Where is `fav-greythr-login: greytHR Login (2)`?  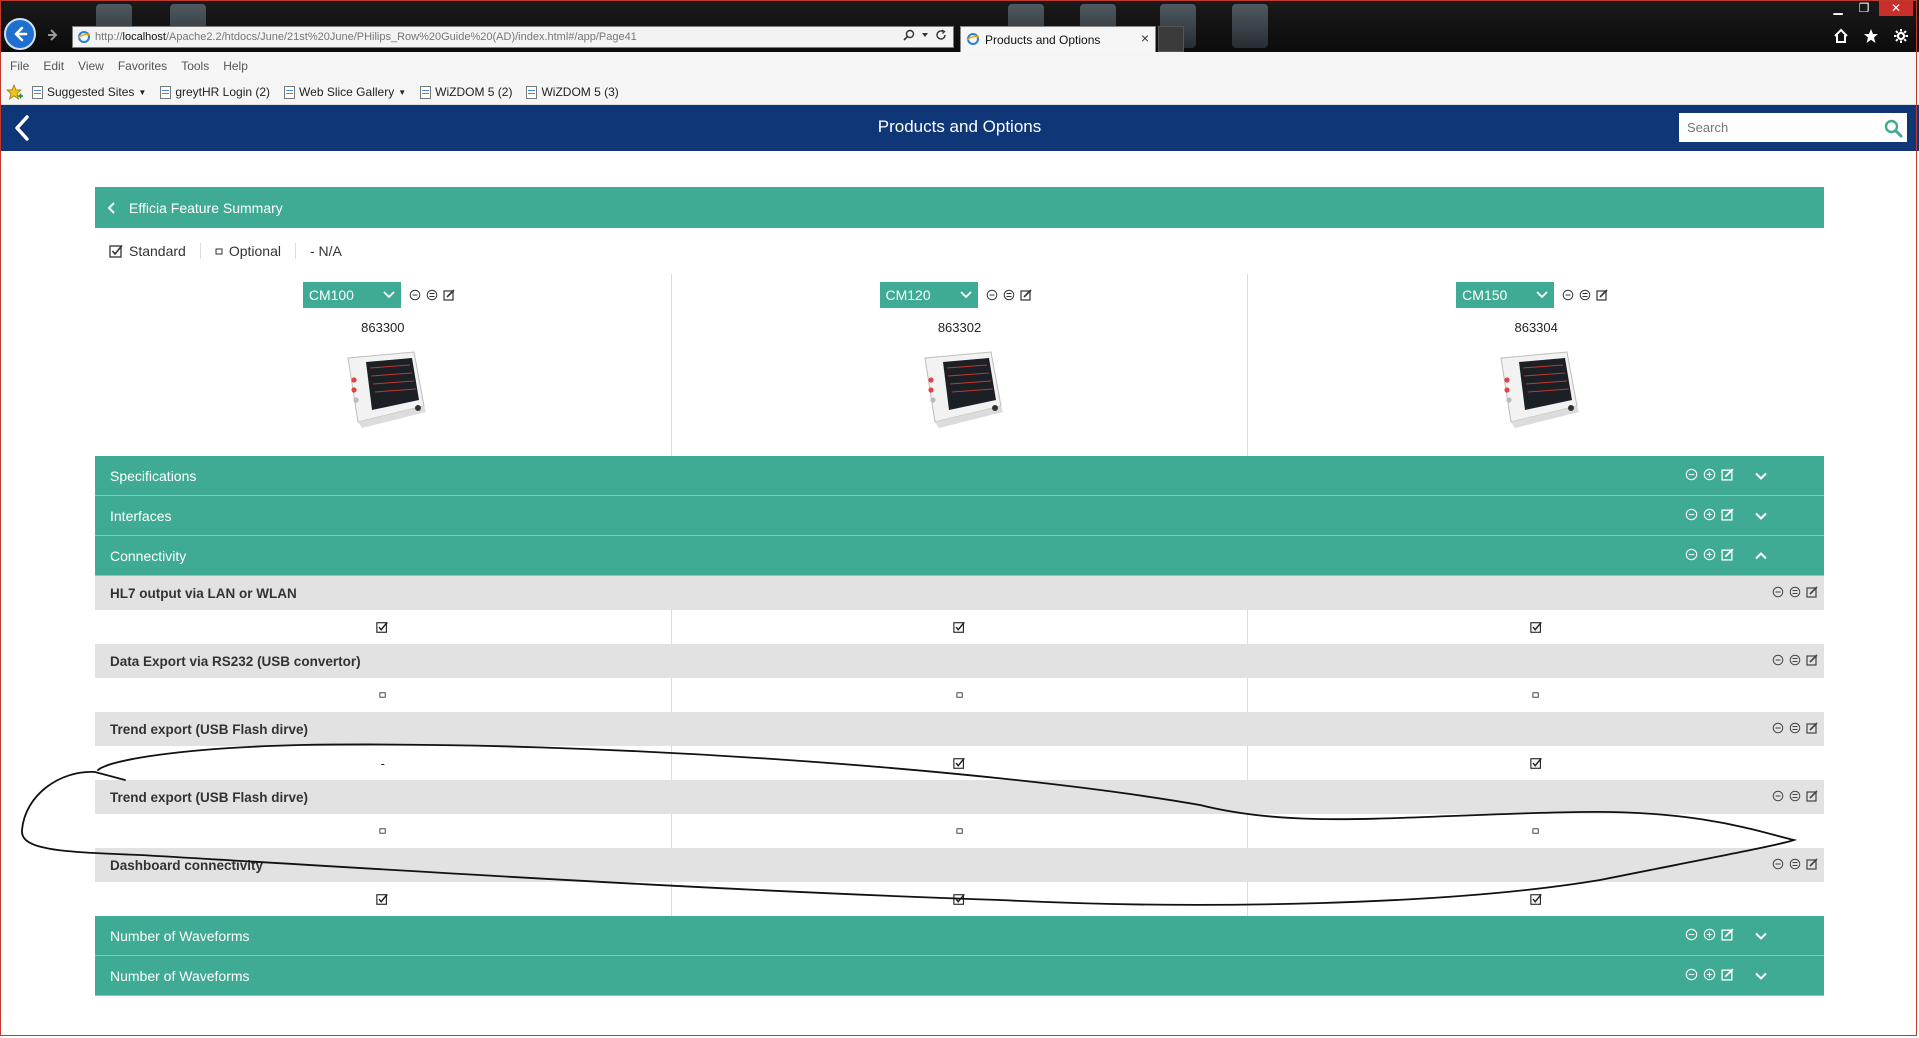 fav-greythr-login: greytHR Login (2) is located at coordinates (215, 92).